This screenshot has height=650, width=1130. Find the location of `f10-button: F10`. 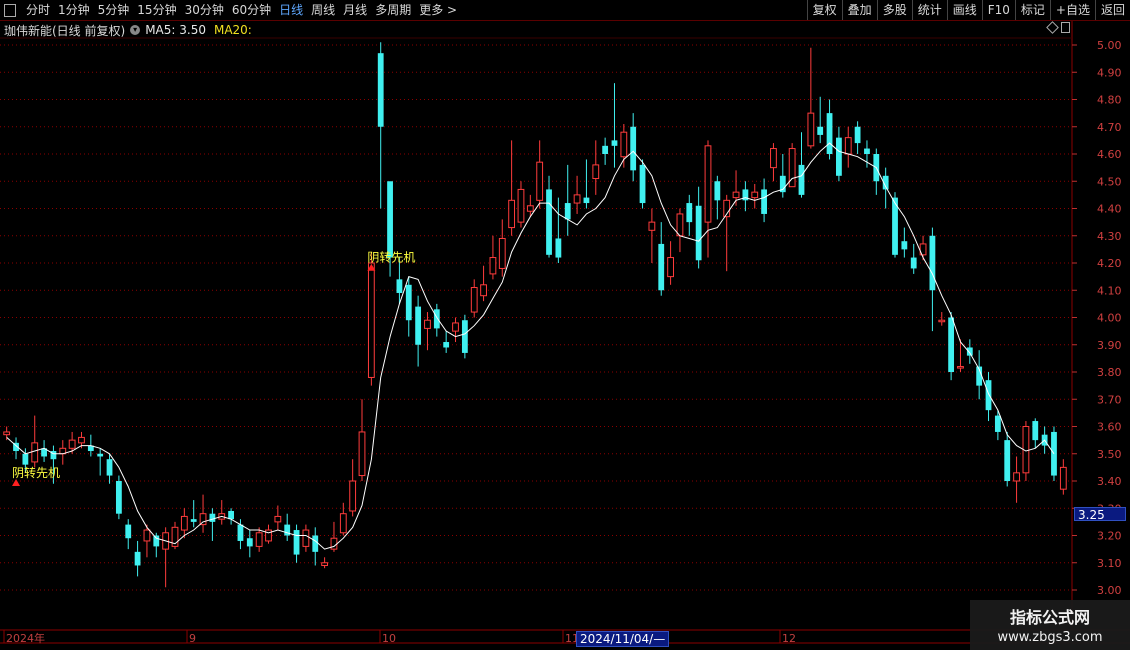

f10-button: F10 is located at coordinates (998, 10).